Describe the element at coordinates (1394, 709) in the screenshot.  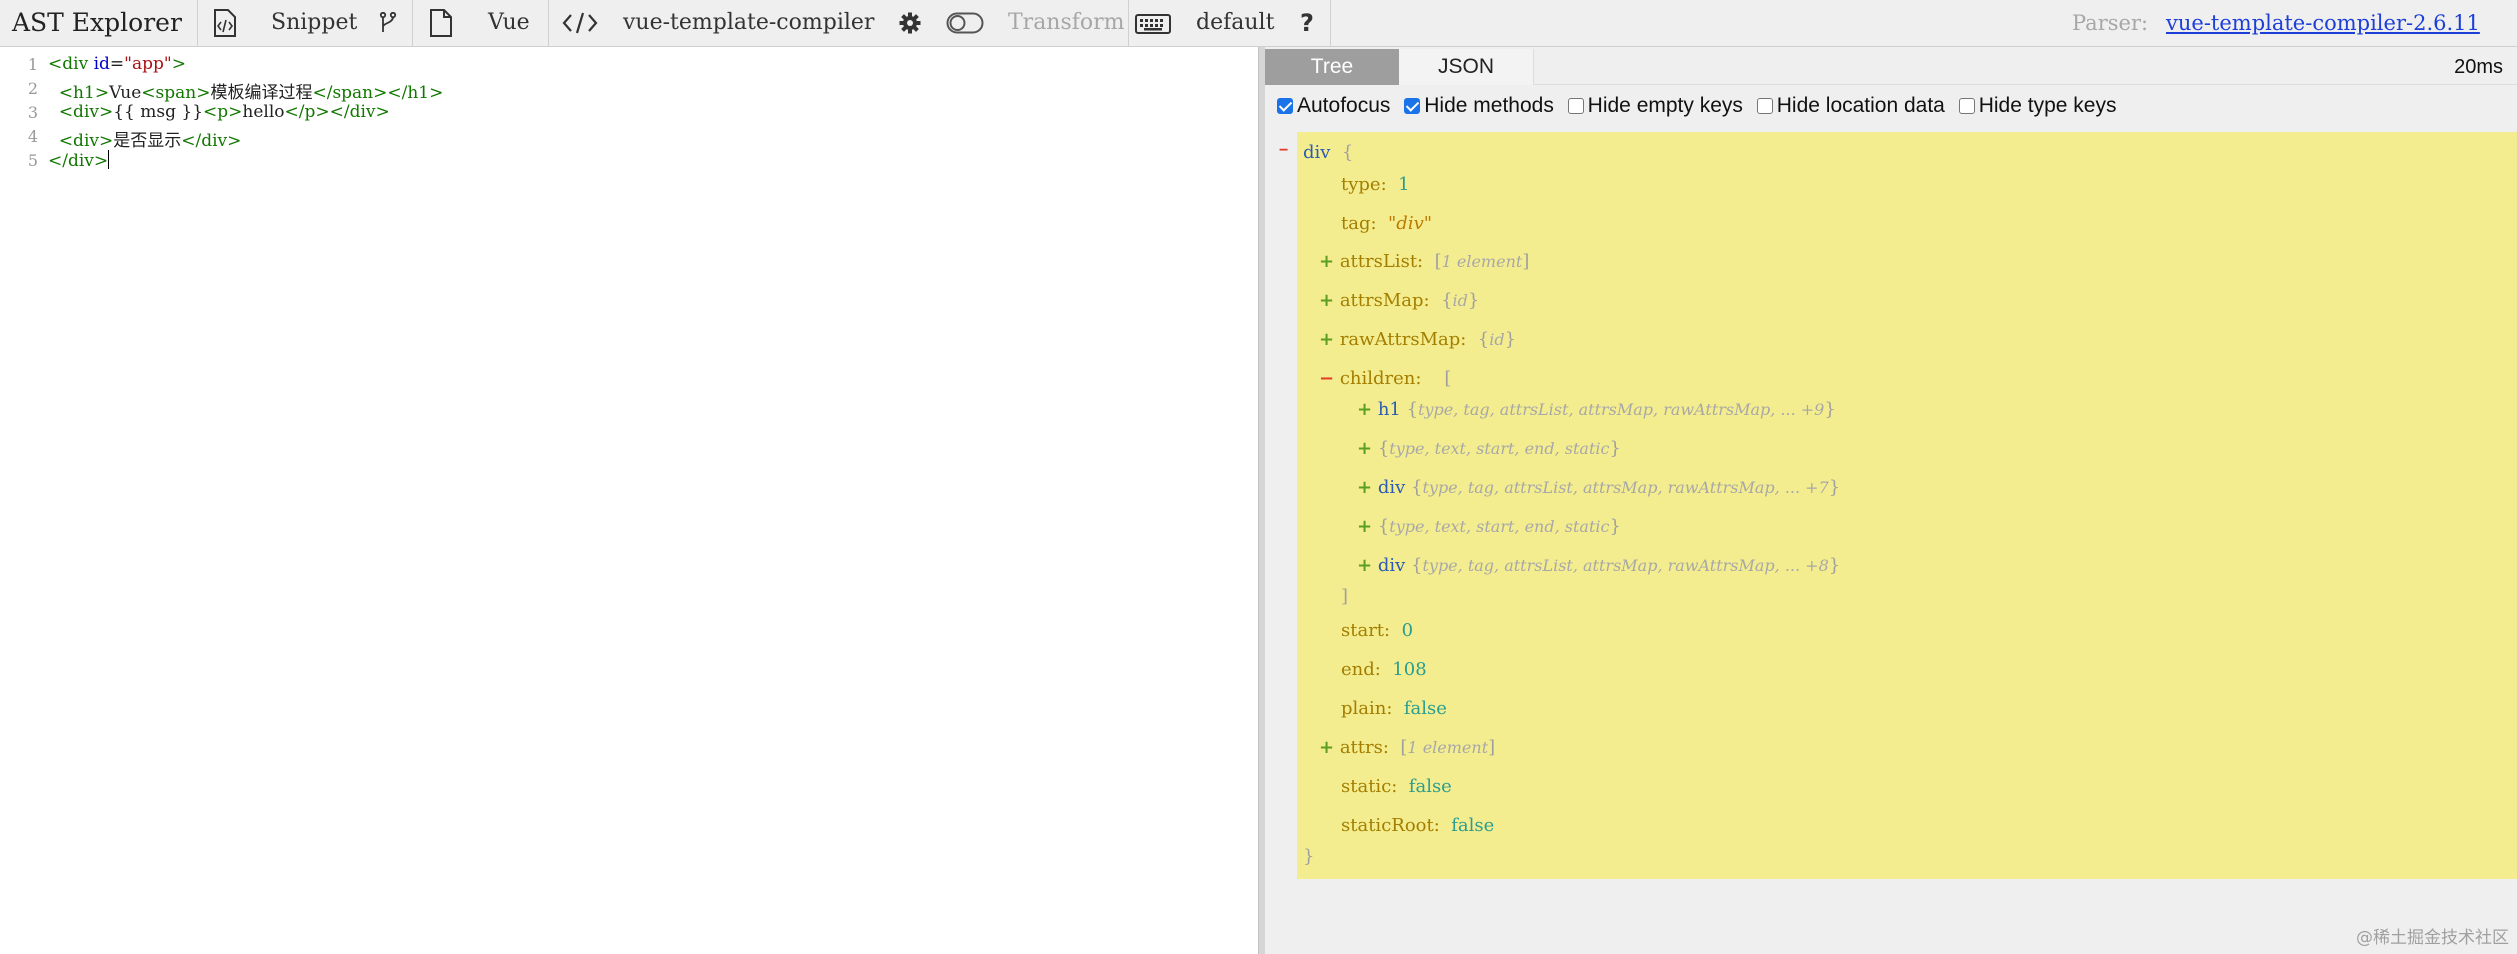
I see `tree-prop-plain: plain: false` at that location.